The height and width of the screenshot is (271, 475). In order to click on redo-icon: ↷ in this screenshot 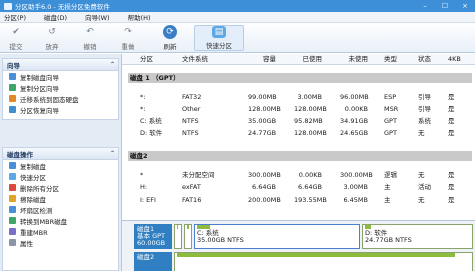, I will do `click(128, 32)`.